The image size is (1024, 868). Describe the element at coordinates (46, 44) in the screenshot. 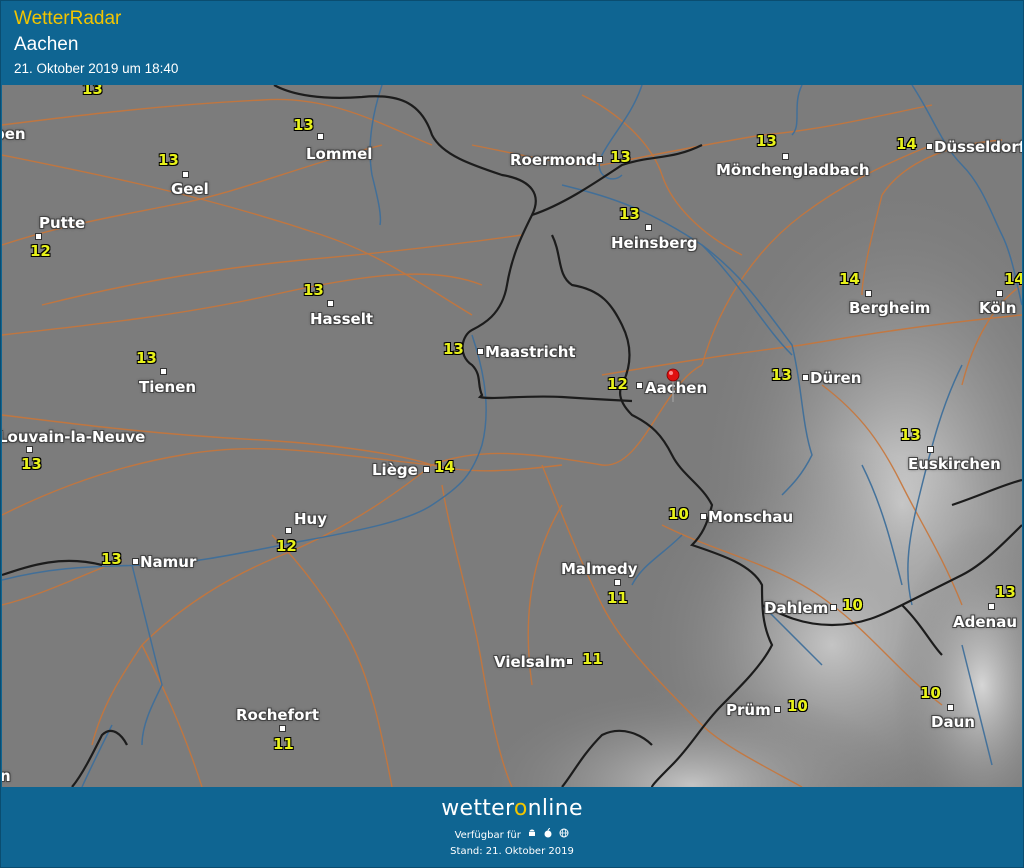

I see `location-title: Aachen` at that location.